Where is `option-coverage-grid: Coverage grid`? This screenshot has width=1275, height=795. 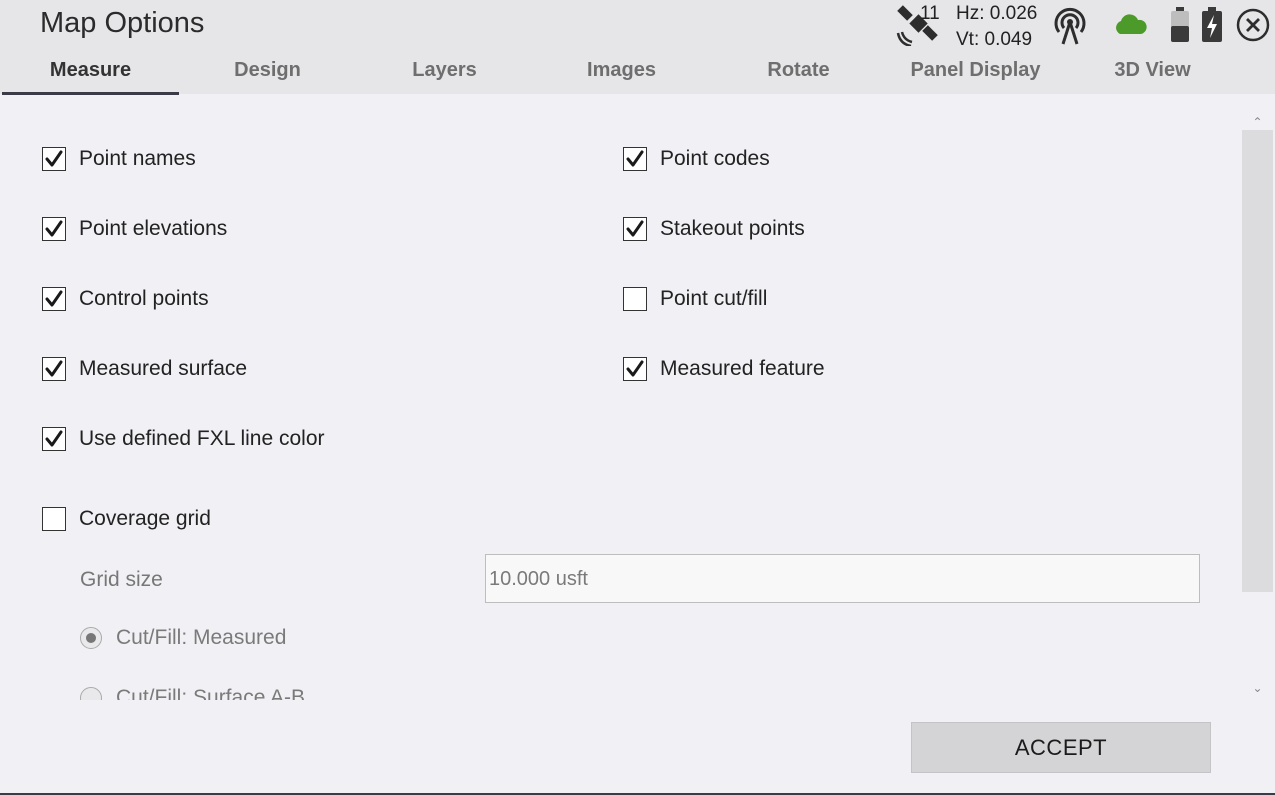 option-coverage-grid: Coverage grid is located at coordinates (126, 519).